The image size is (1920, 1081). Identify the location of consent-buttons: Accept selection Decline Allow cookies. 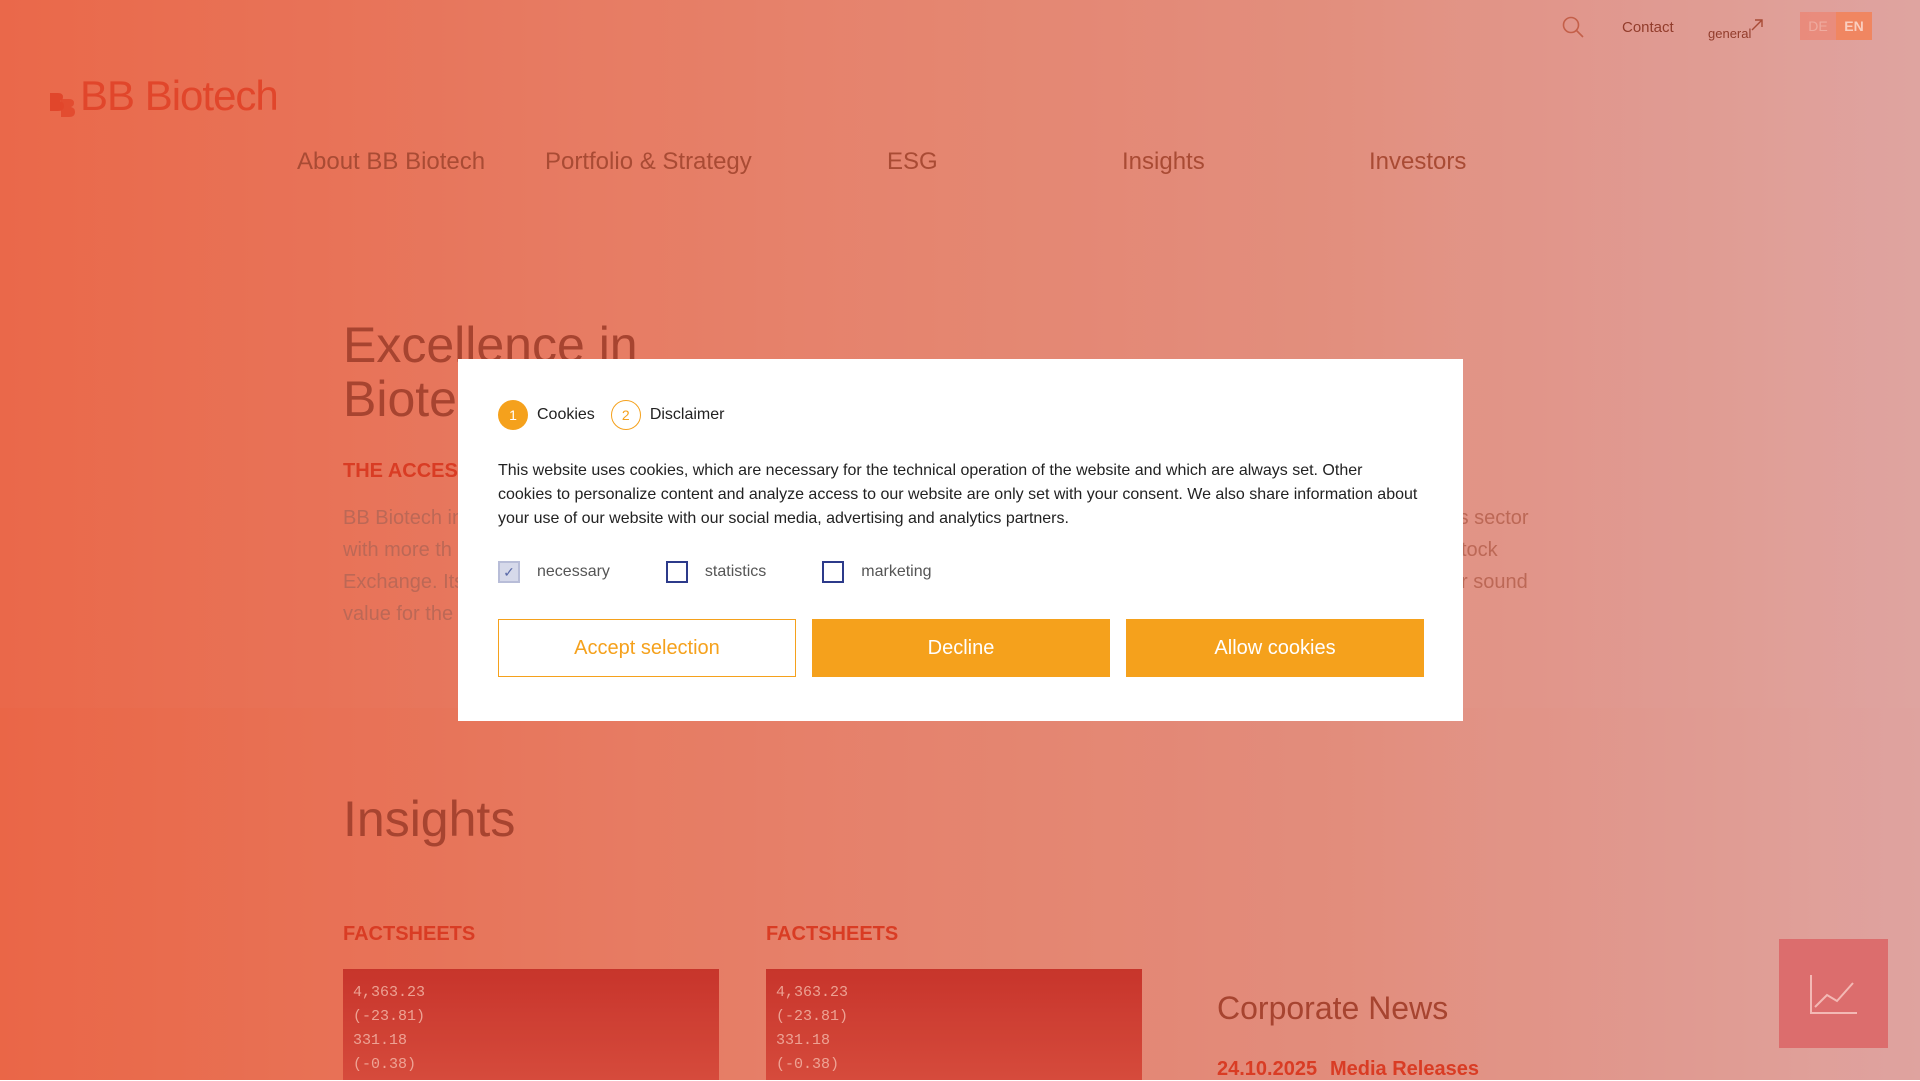
(961, 648).